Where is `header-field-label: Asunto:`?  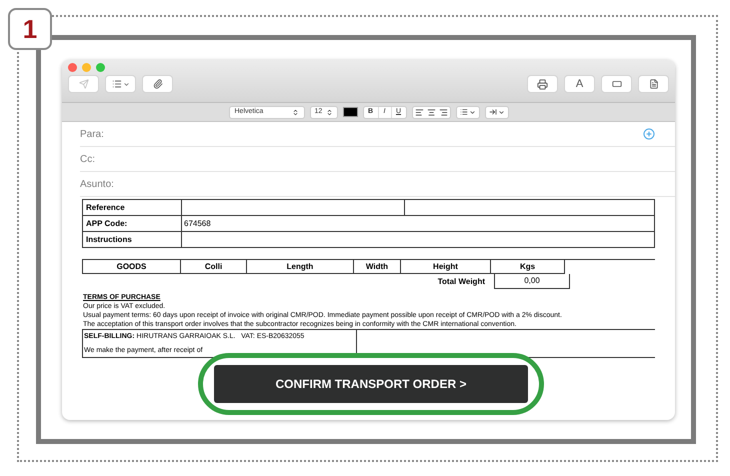
header-field-label: Asunto: is located at coordinates (97, 185).